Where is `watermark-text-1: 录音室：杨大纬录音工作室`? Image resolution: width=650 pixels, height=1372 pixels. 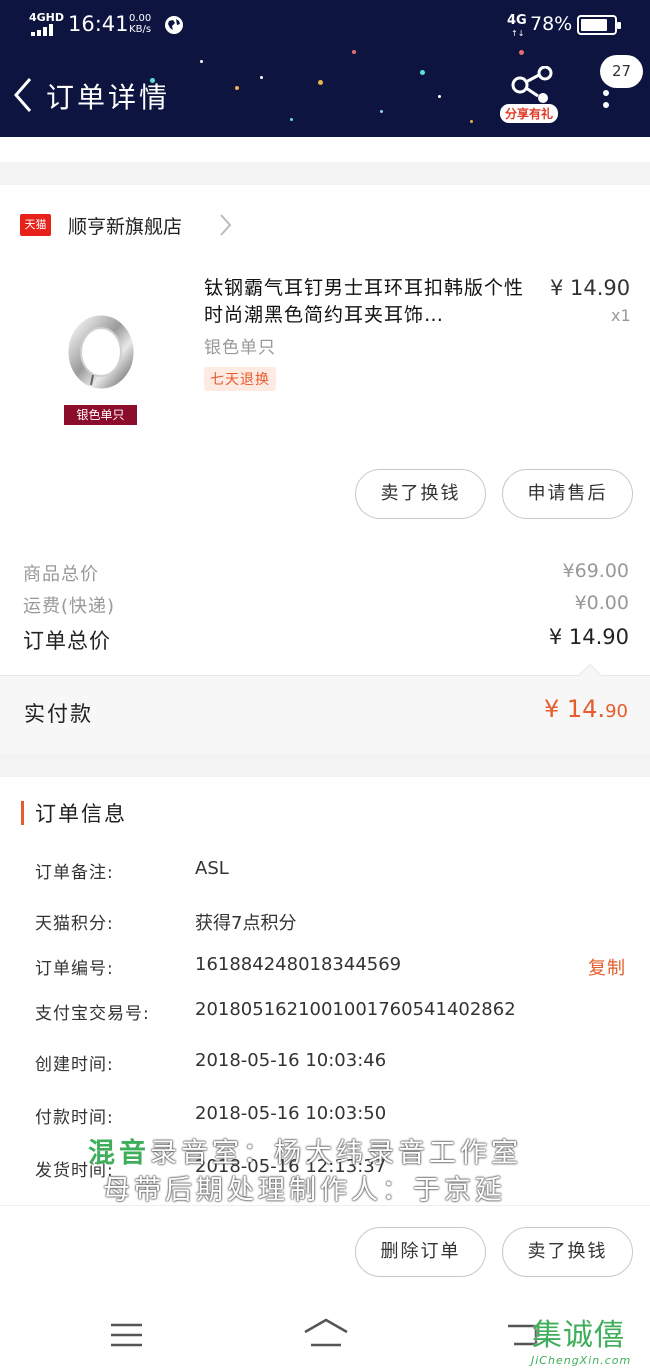
watermark-text-1: 录音室：杨大纬录音工作室 is located at coordinates (336, 1153).